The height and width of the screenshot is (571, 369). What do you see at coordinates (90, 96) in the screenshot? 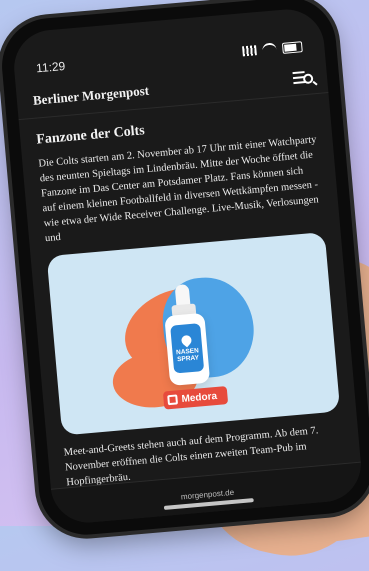
I see `site-brand: Berliner Morgenpost` at bounding box center [90, 96].